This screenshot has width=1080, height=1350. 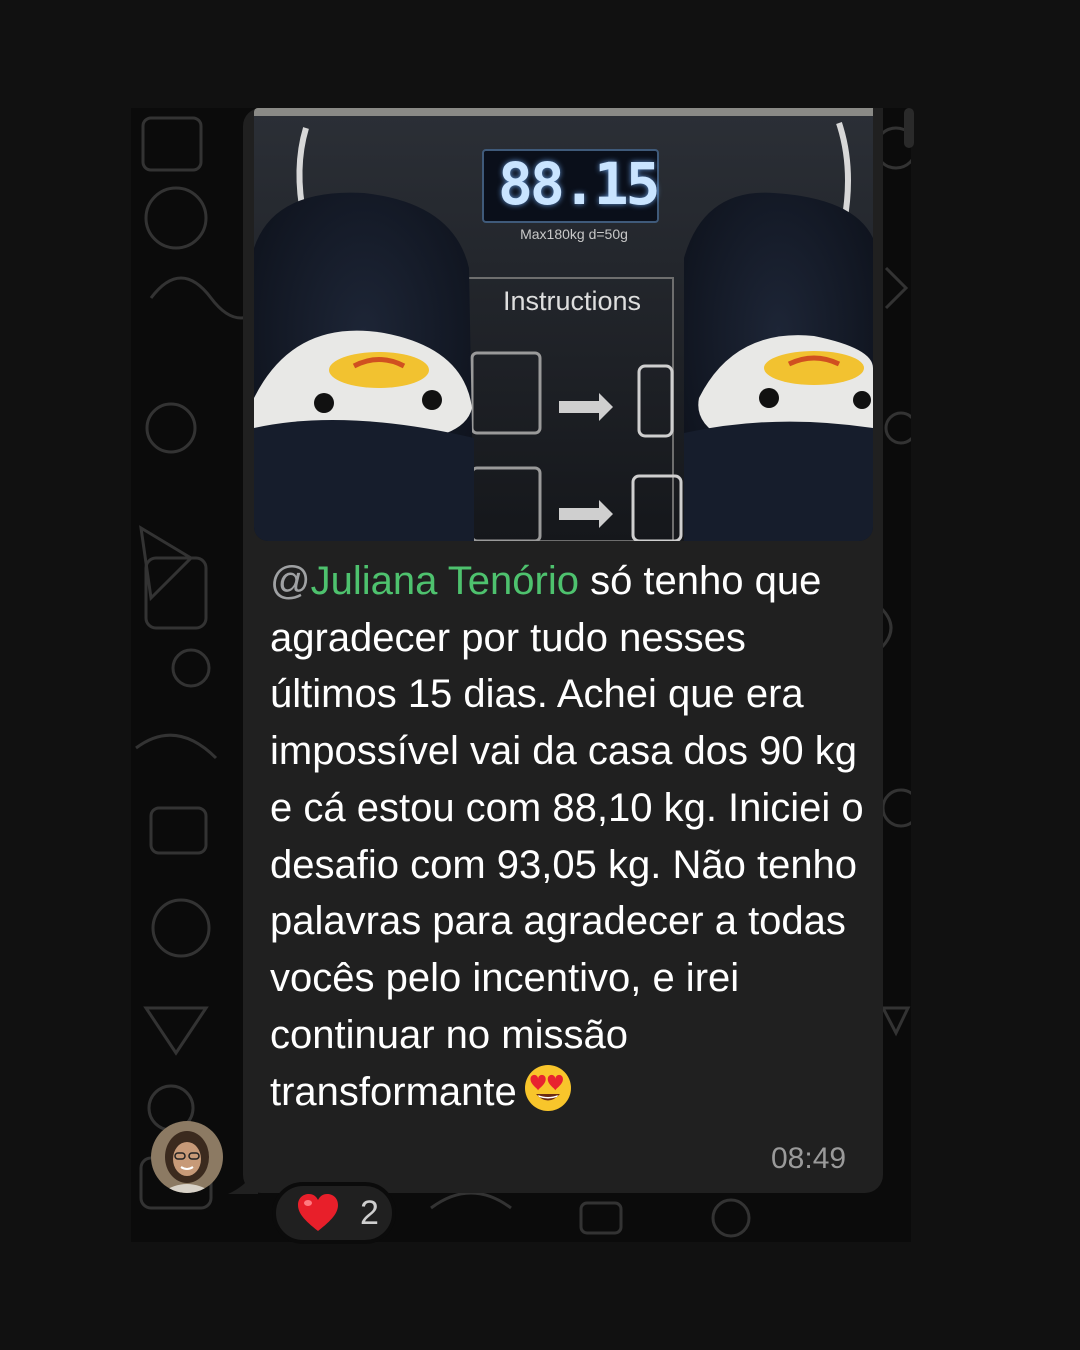 What do you see at coordinates (909, 128) in the screenshot?
I see `scroll-indicator` at bounding box center [909, 128].